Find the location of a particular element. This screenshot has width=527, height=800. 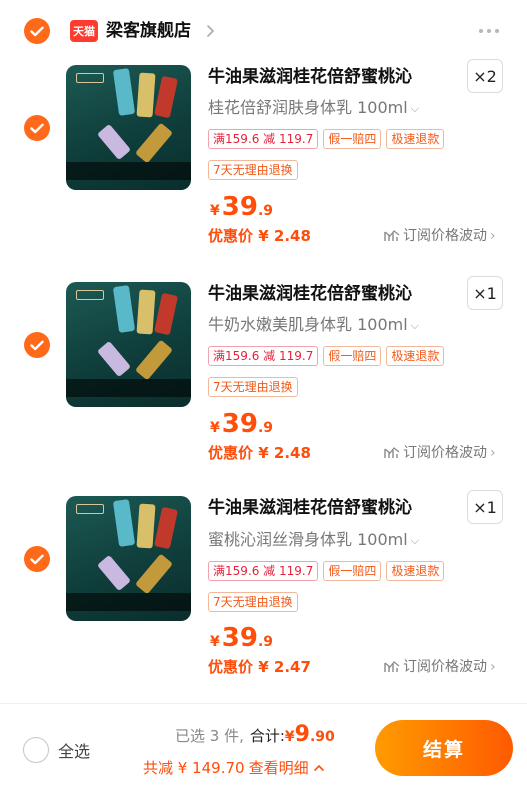

tmall-logo: 天猫 is located at coordinates (84, 31).